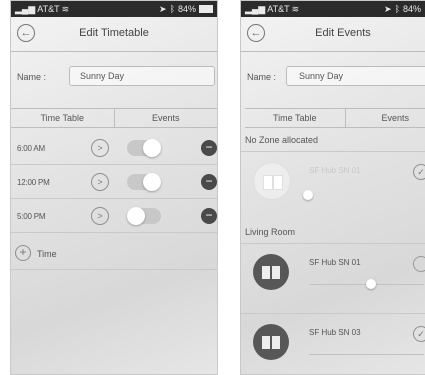 This screenshot has width=425, height=375. Describe the element at coordinates (114, 254) in the screenshot. I see `add-time-row: + Time` at that location.